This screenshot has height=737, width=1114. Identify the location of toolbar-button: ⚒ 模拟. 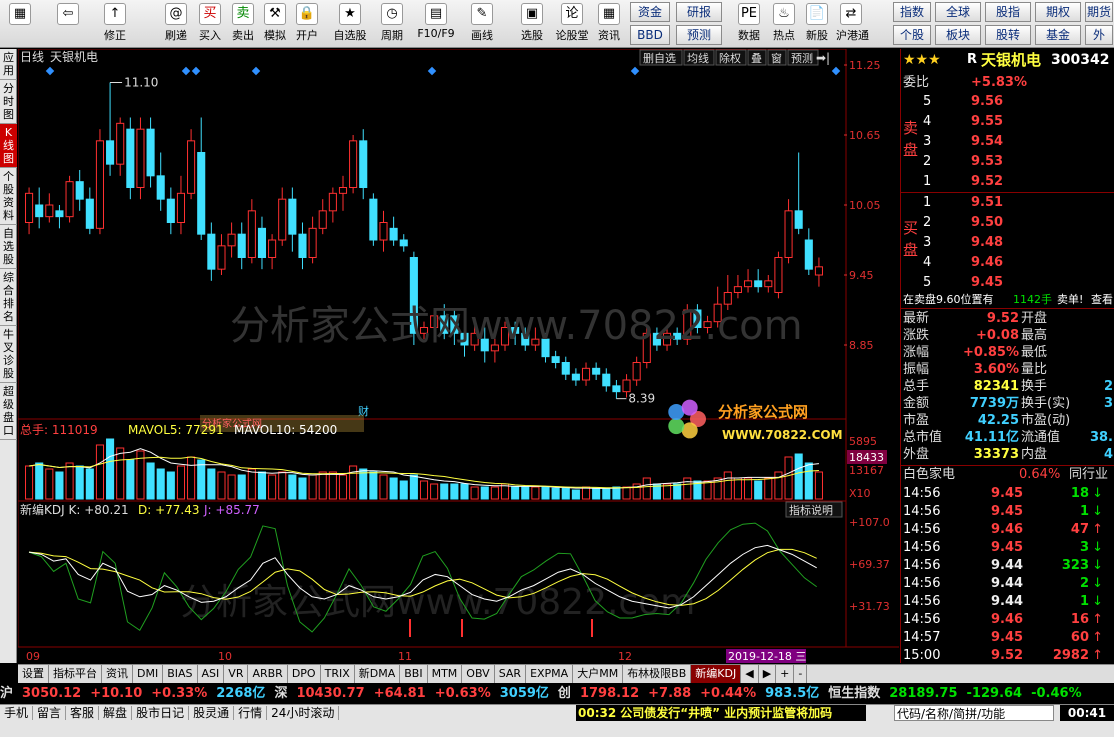
(275, 24).